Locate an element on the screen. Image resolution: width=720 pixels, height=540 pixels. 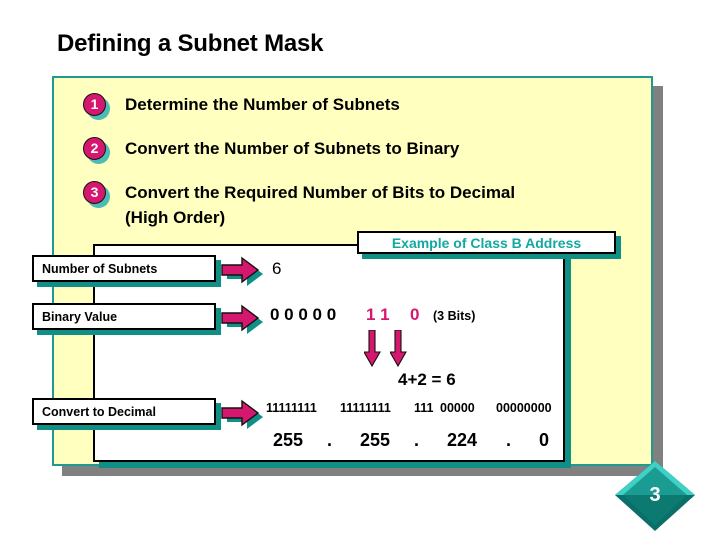
sum-expression: 4+2 = 6 is located at coordinates (427, 379).